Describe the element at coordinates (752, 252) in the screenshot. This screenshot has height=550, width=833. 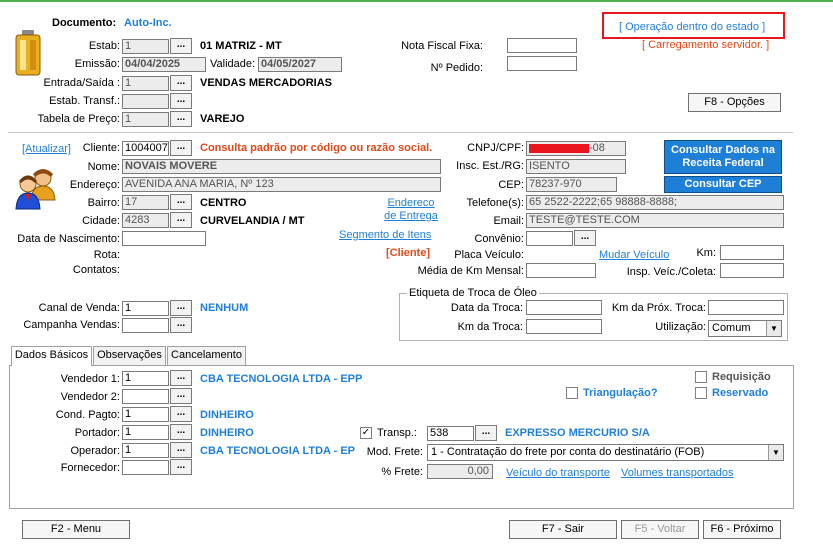
I see `km-input` at that location.